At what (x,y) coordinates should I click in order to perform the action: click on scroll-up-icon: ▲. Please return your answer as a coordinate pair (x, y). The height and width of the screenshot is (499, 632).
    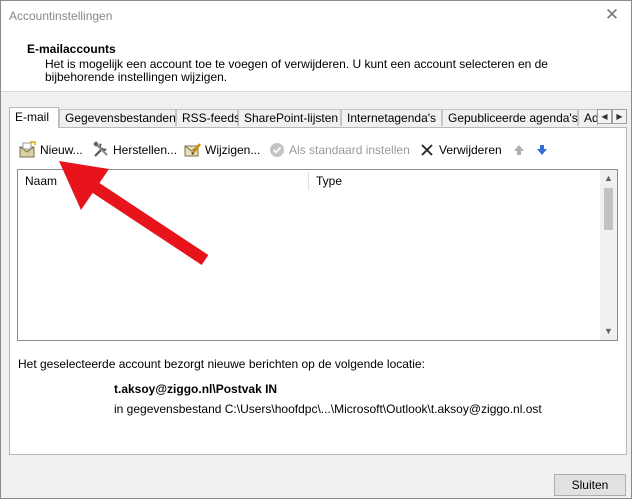
    Looking at the image, I should click on (608, 178).